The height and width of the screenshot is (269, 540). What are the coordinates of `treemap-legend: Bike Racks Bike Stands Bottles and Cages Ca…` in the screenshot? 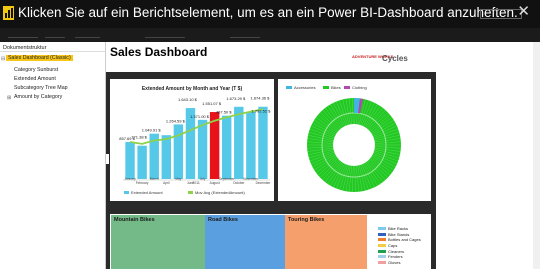 It's located at (404, 245).